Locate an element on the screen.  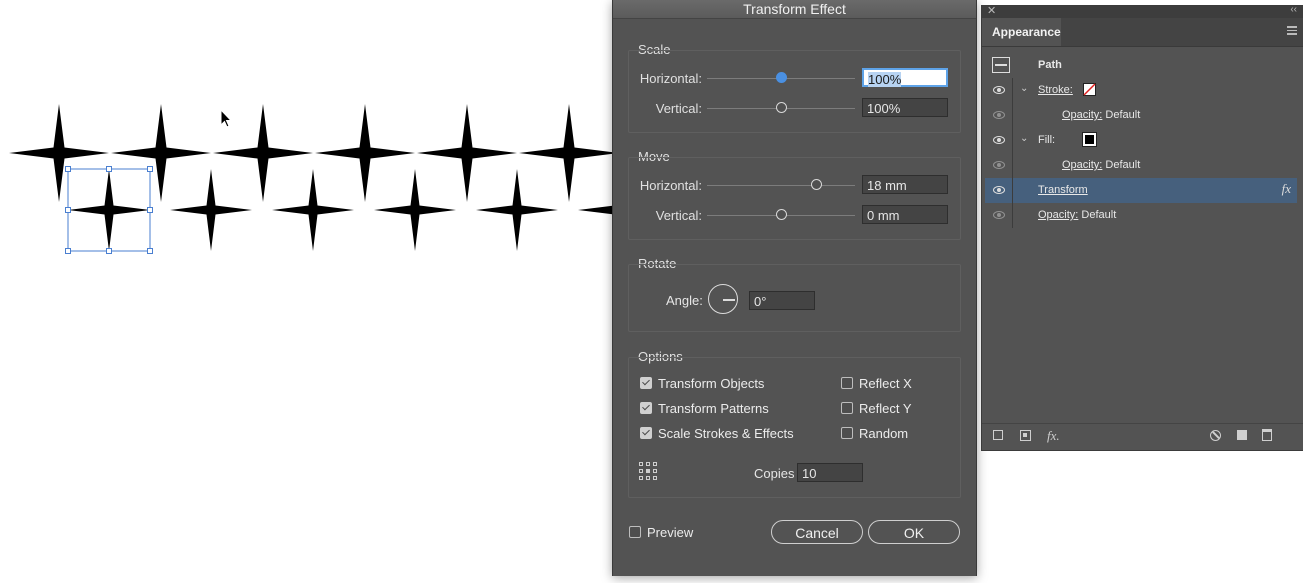
scale-vertical-slider-knob is located at coordinates (781, 107).